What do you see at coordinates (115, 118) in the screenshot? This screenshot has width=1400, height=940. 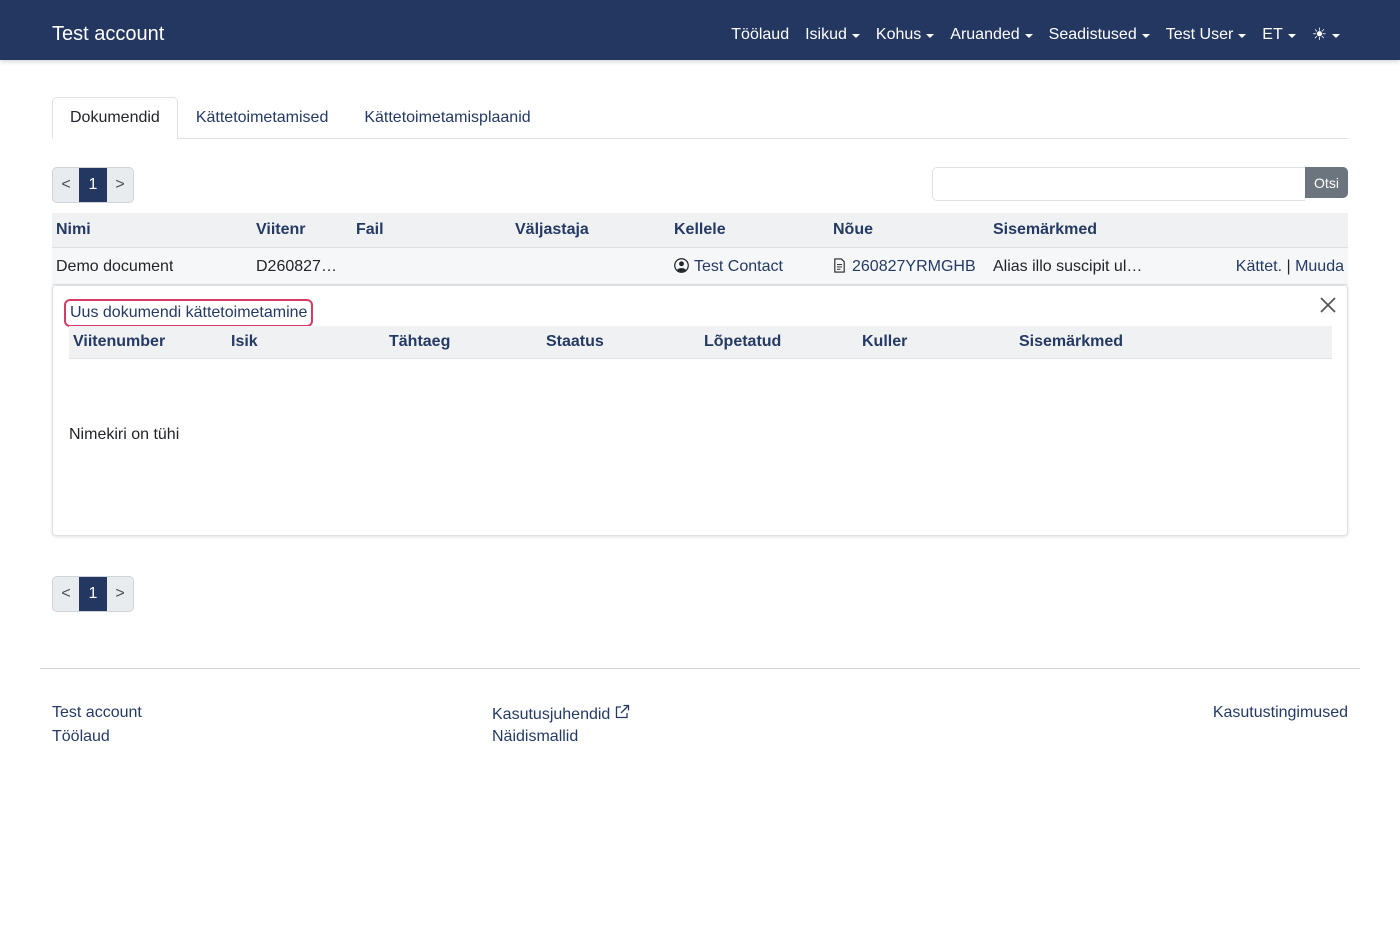 I see `tab-documents: Dokumendid` at bounding box center [115, 118].